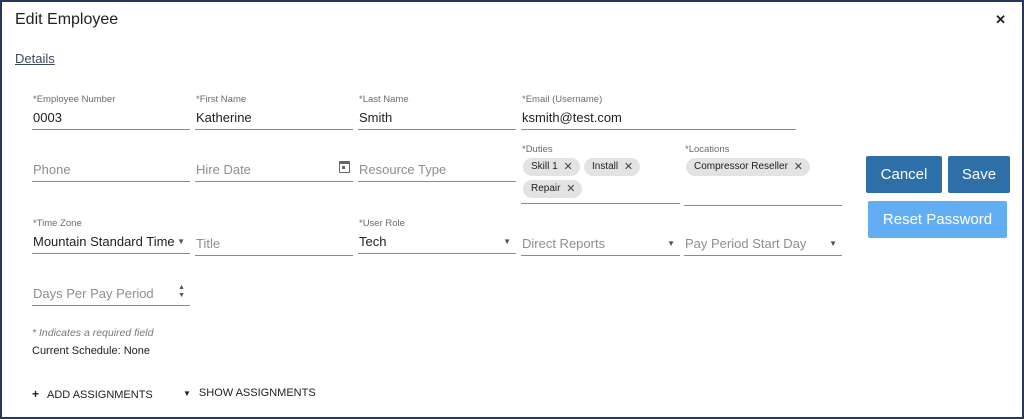 The width and height of the screenshot is (1024, 419). I want to click on location-chip: Compressor Reseller ✕, so click(748, 167).